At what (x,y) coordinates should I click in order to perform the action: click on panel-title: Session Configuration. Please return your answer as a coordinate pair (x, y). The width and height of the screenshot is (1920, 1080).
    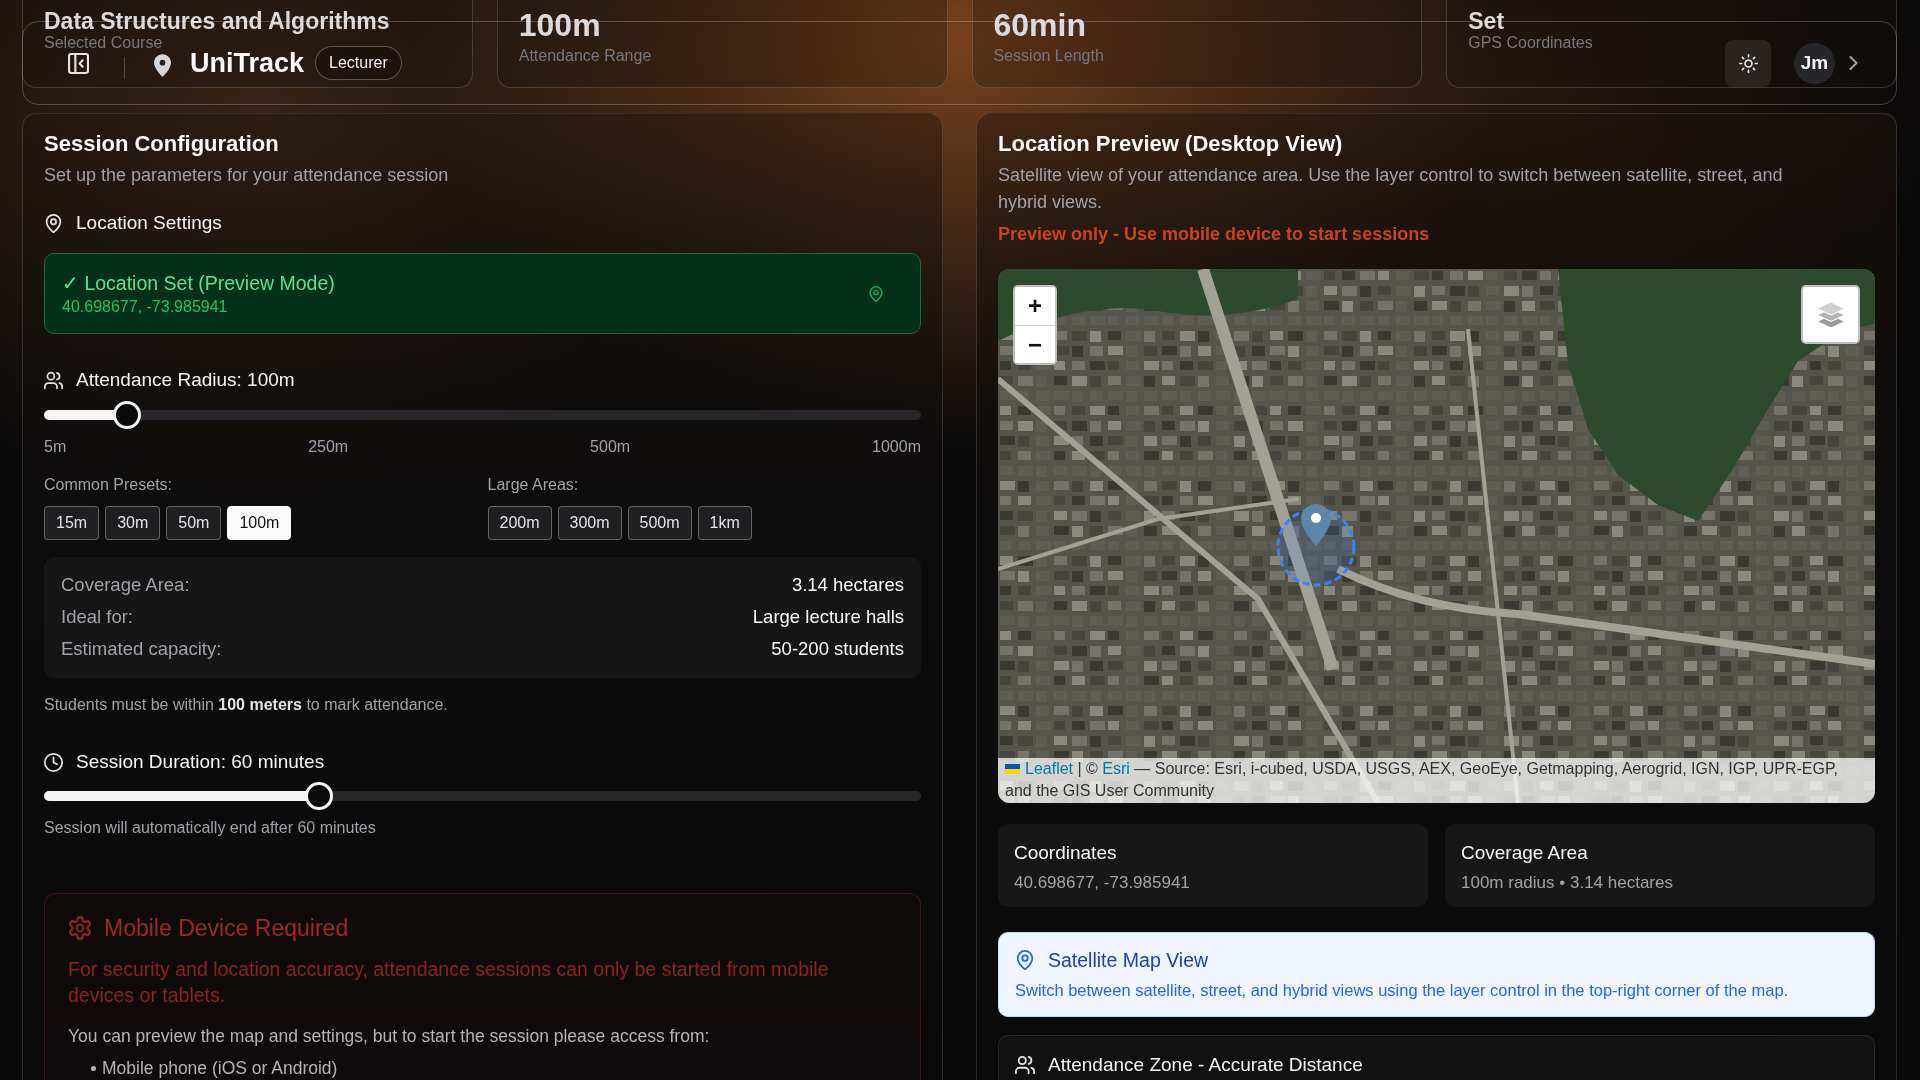
    Looking at the image, I should click on (162, 144).